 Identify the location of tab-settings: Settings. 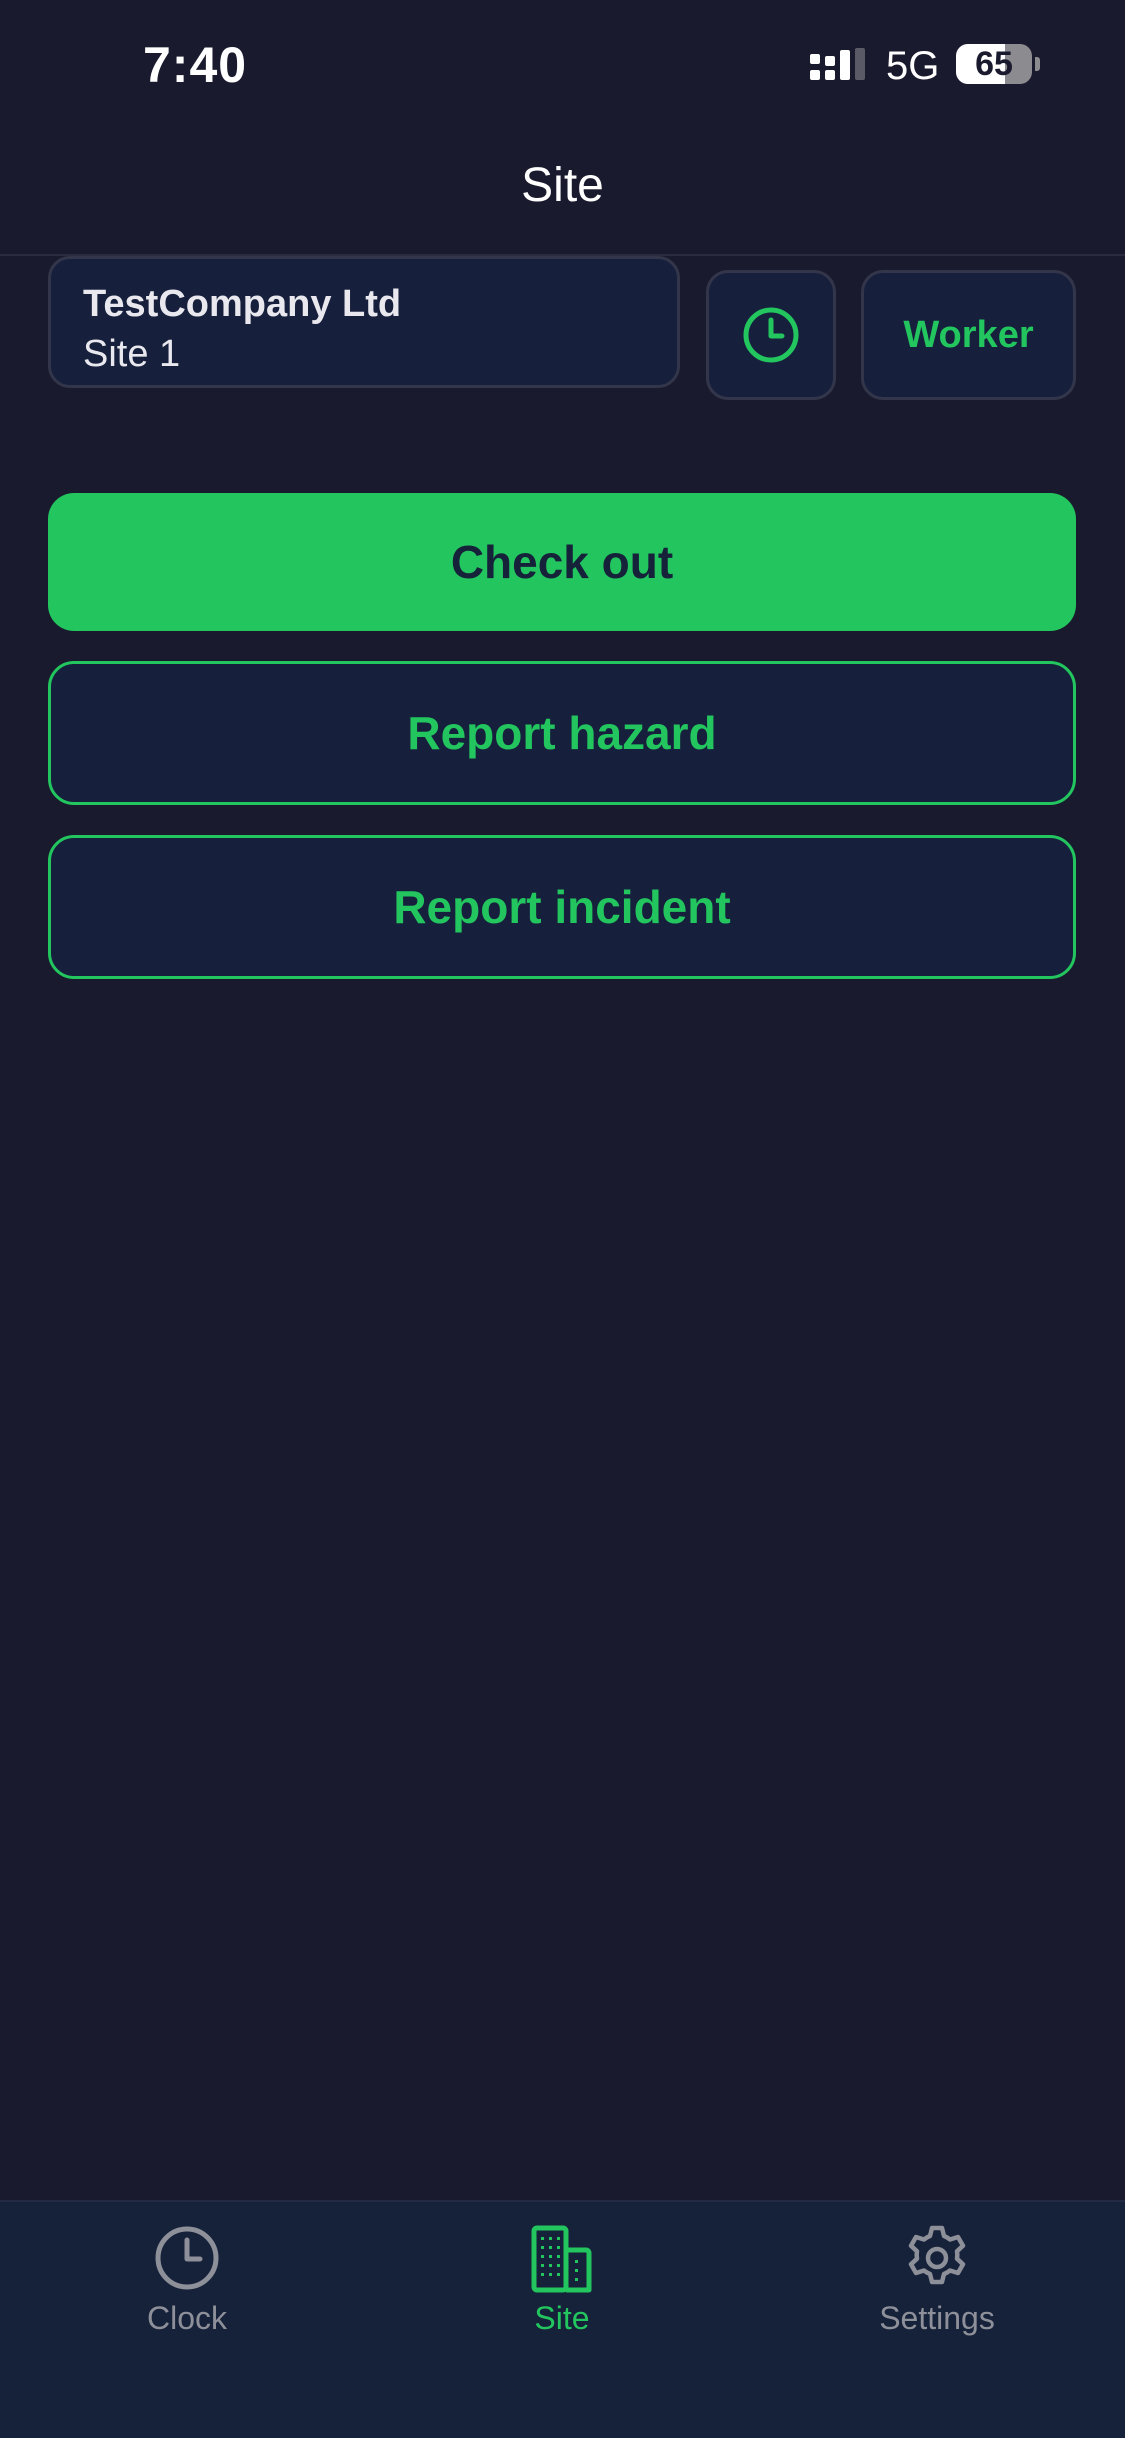
(937, 2292).